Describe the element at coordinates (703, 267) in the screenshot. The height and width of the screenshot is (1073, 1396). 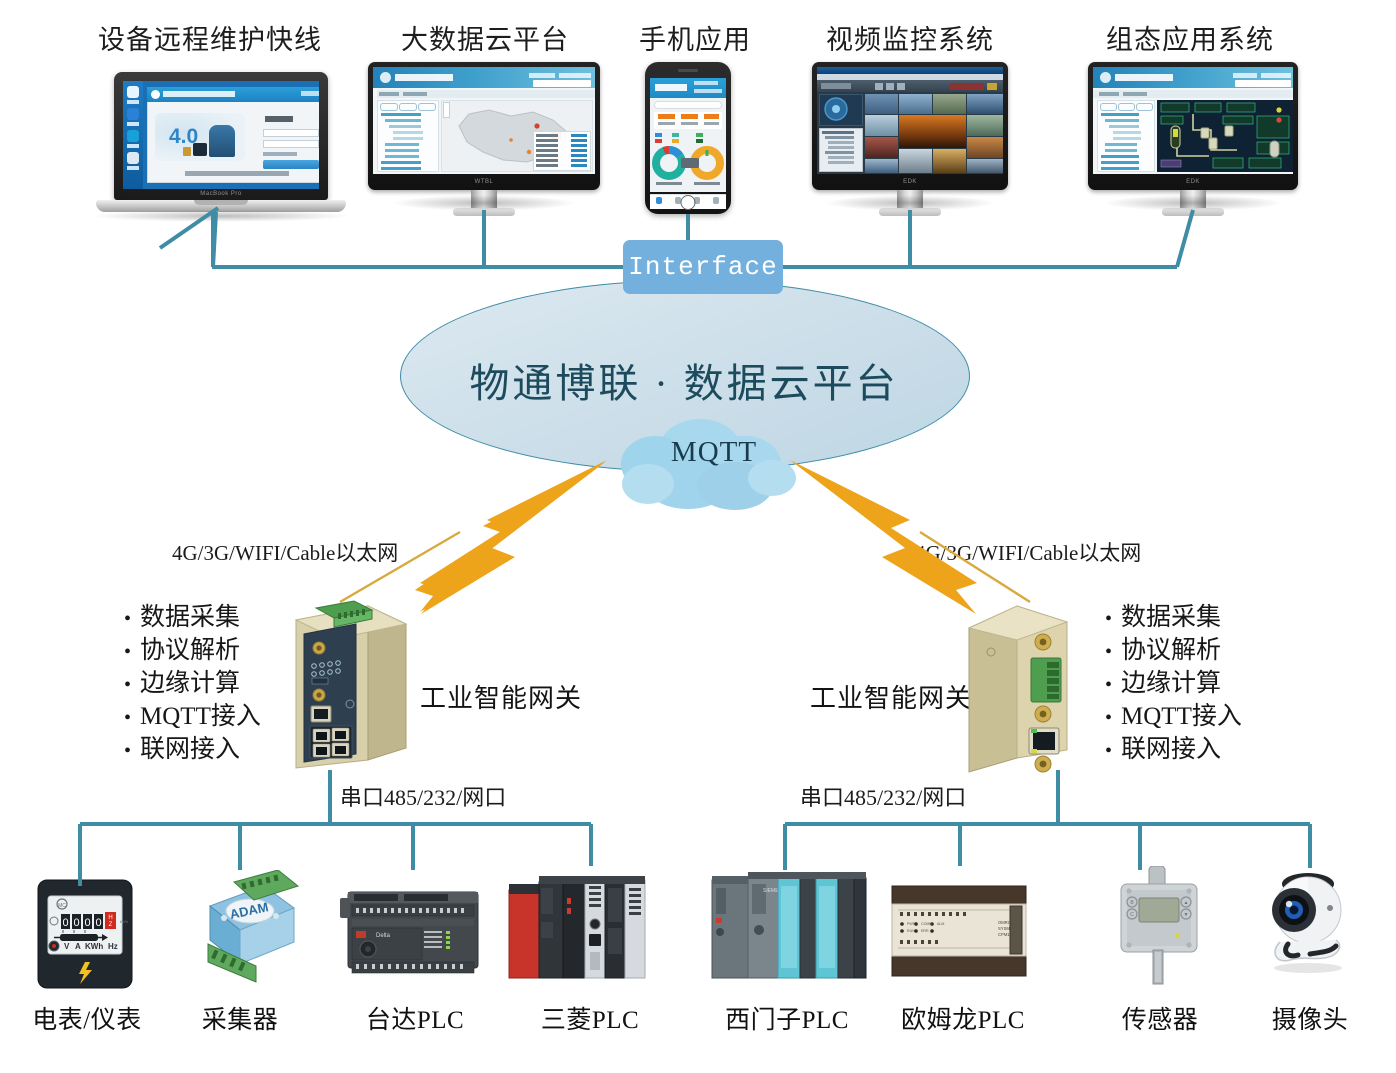
I see `interface-box: Interface` at that location.